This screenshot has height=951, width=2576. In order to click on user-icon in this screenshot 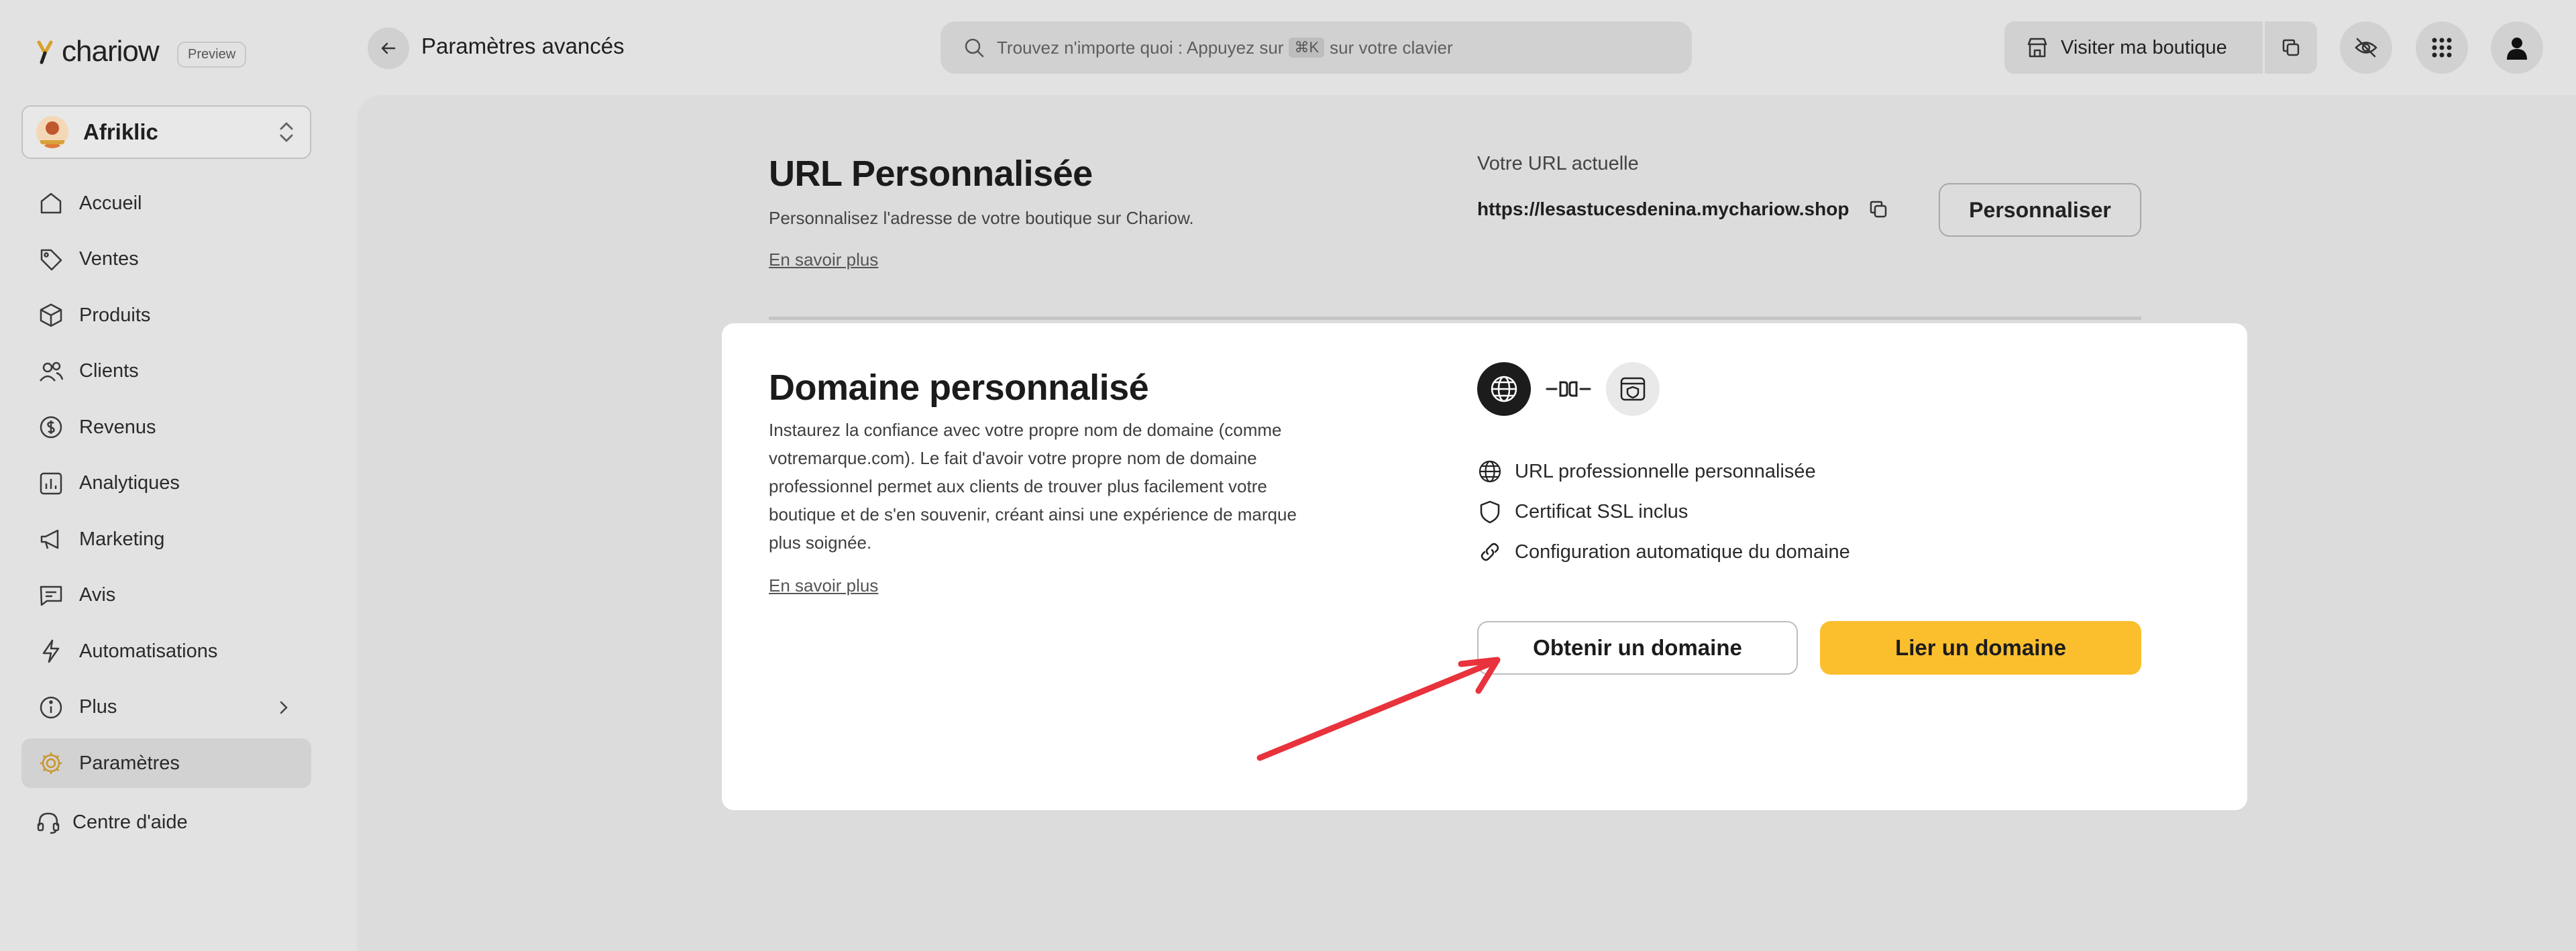, I will do `click(2517, 49)`.